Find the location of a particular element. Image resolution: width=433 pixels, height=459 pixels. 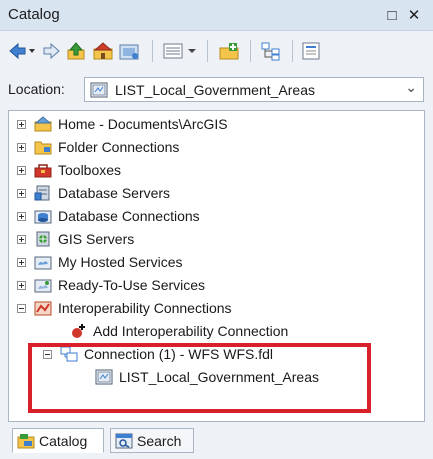

tree-item-add-interoperability-connection: Add Interoperability Connection is located at coordinates (178, 331).